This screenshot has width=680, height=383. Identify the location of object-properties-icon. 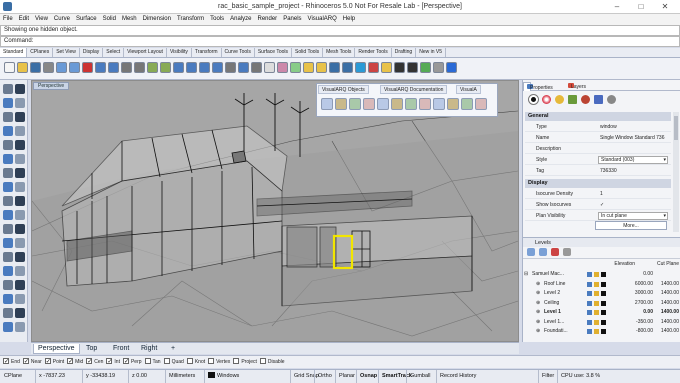
(533, 99).